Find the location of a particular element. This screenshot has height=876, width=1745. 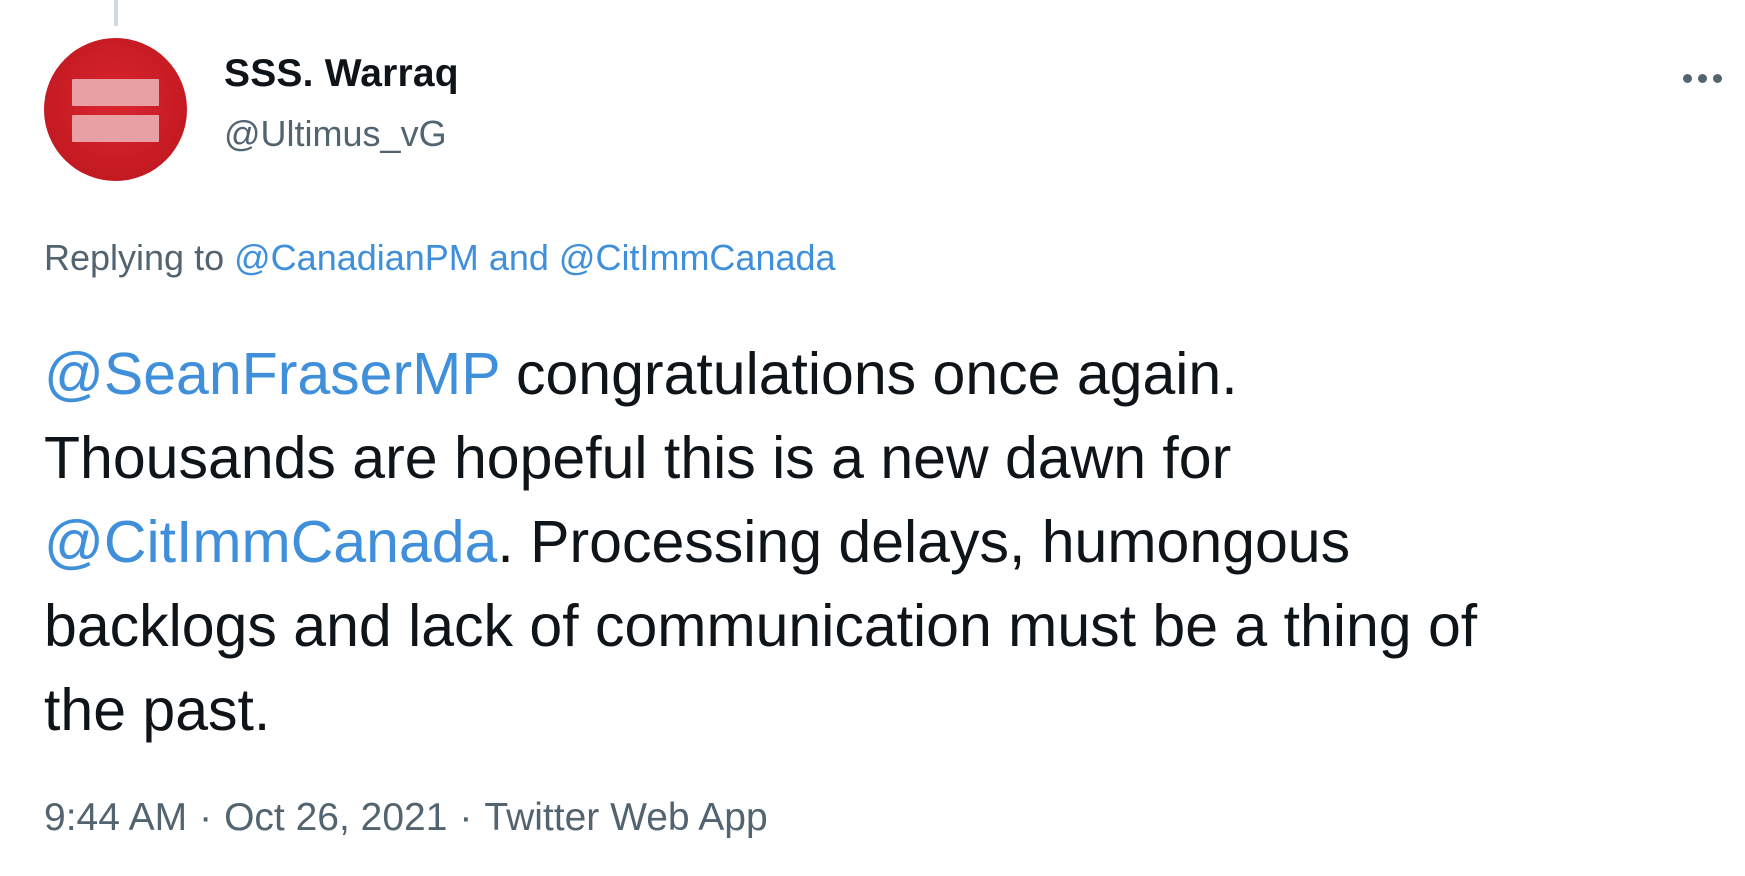

avatar is located at coordinates (115, 109).